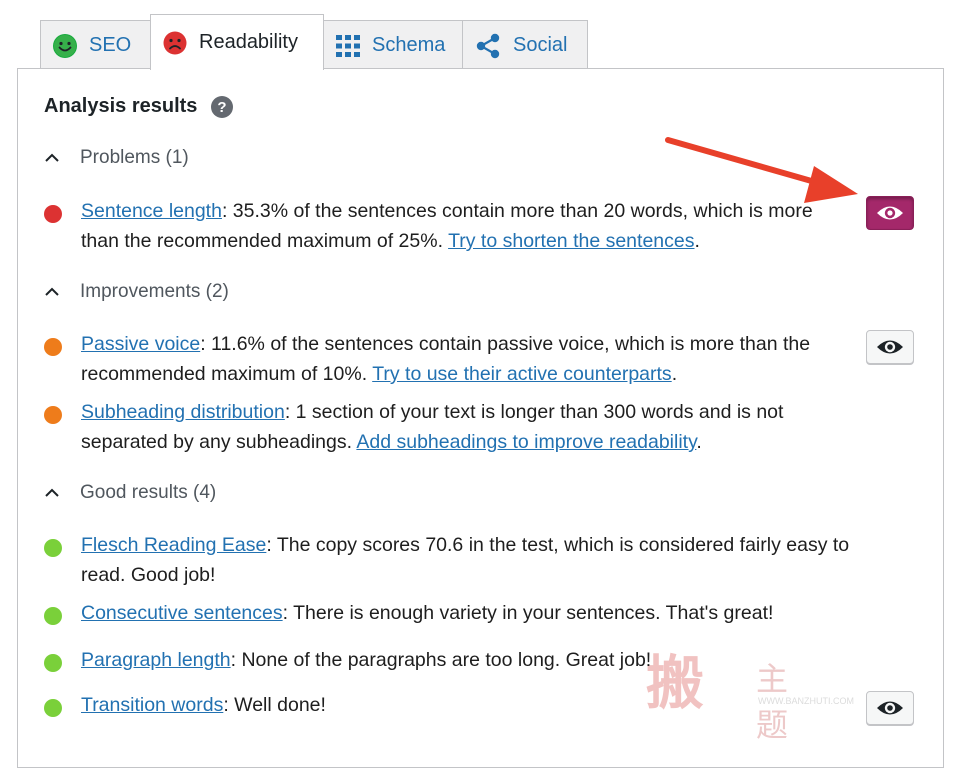 This screenshot has width=960, height=782. I want to click on result-link: Consecutive sentences, so click(182, 613).